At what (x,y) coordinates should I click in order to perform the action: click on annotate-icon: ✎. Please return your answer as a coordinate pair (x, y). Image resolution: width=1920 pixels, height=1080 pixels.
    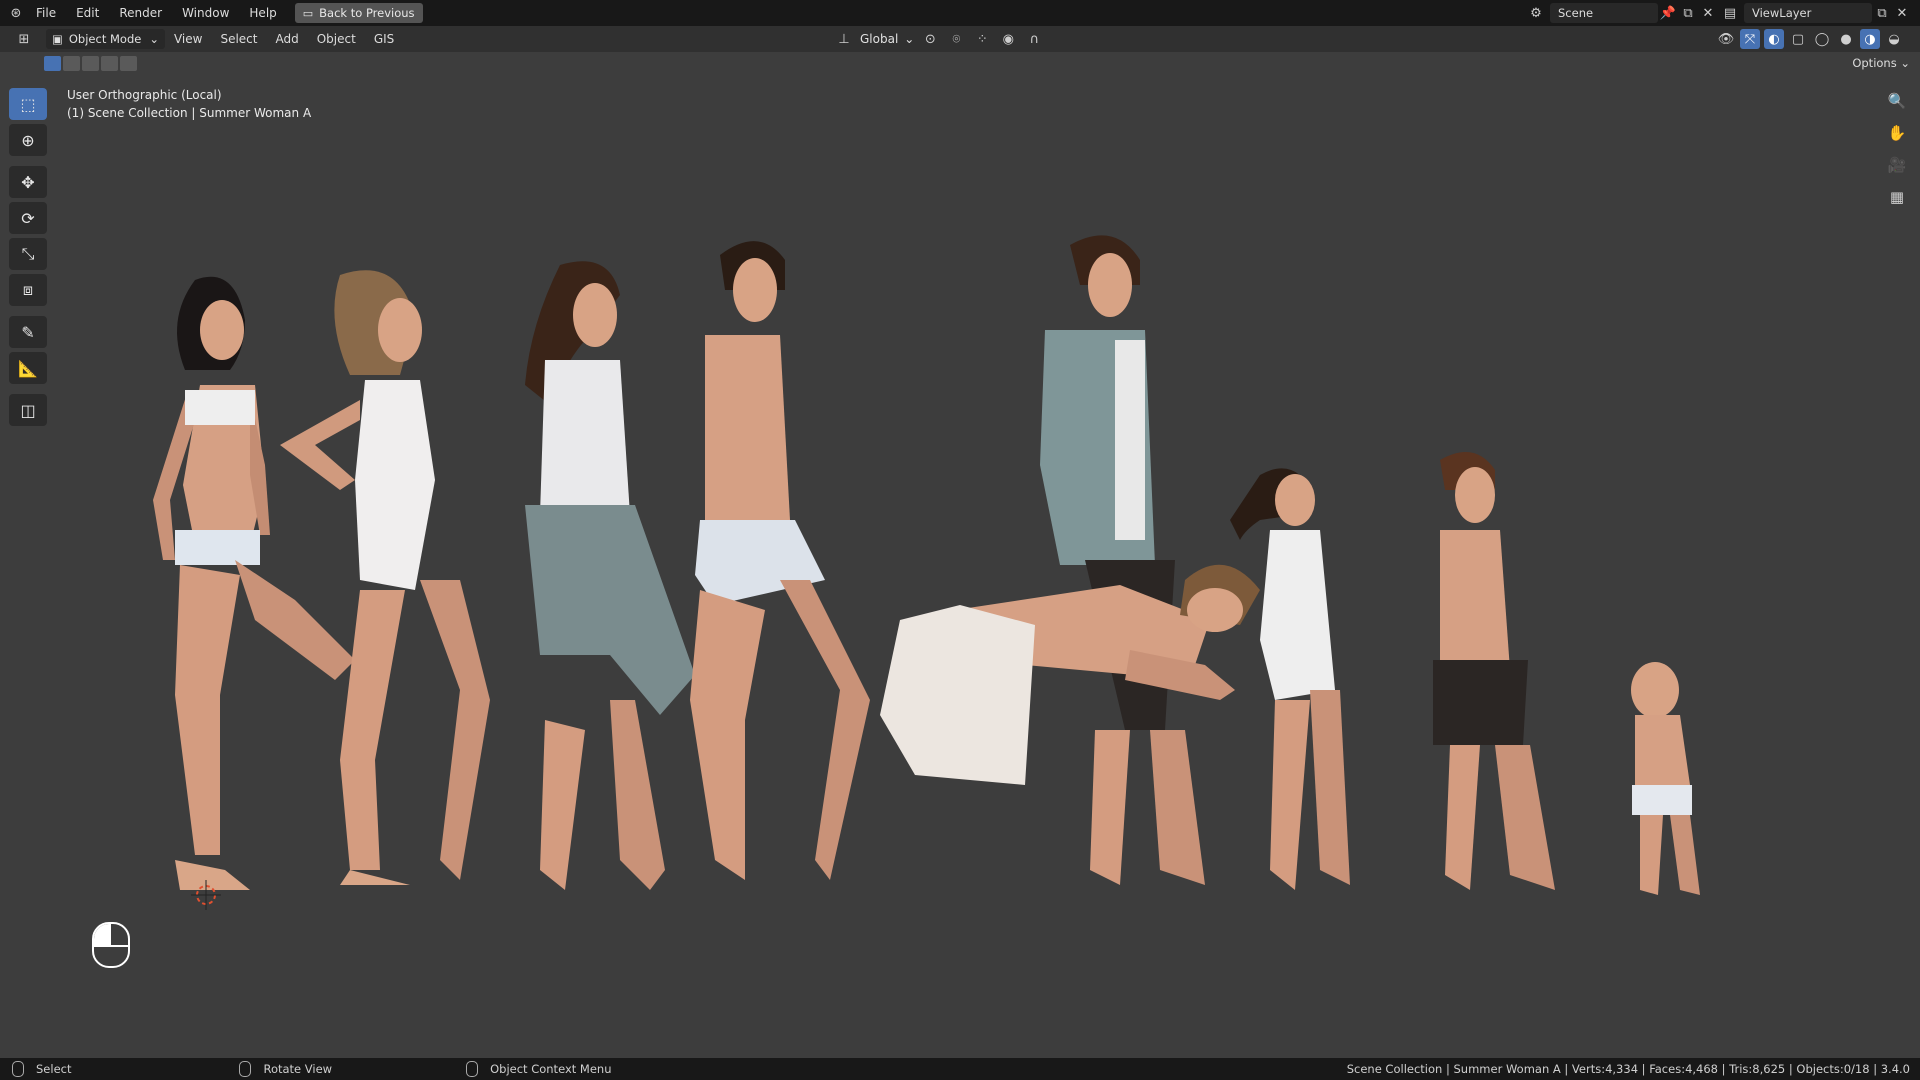
    Looking at the image, I should click on (28, 332).